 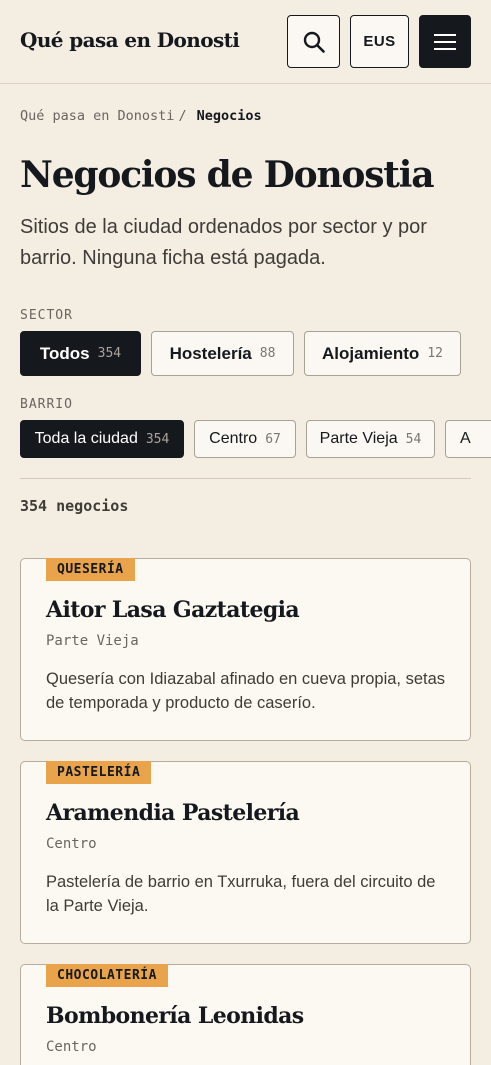 What do you see at coordinates (267, 353) in the screenshot?
I see `chip-count: 88` at bounding box center [267, 353].